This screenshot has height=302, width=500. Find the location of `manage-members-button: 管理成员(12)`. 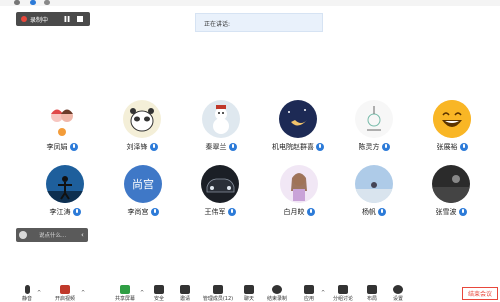

manage-members-button: 管理成员(12) is located at coordinates (218, 292).